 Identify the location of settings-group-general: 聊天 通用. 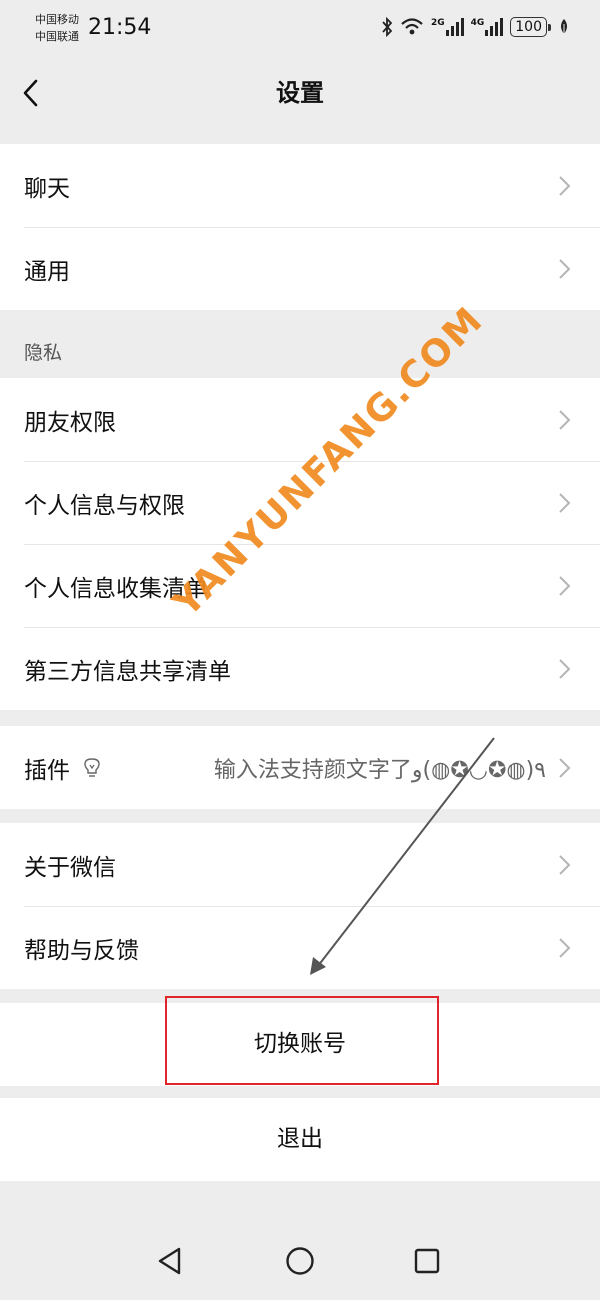
(300, 227).